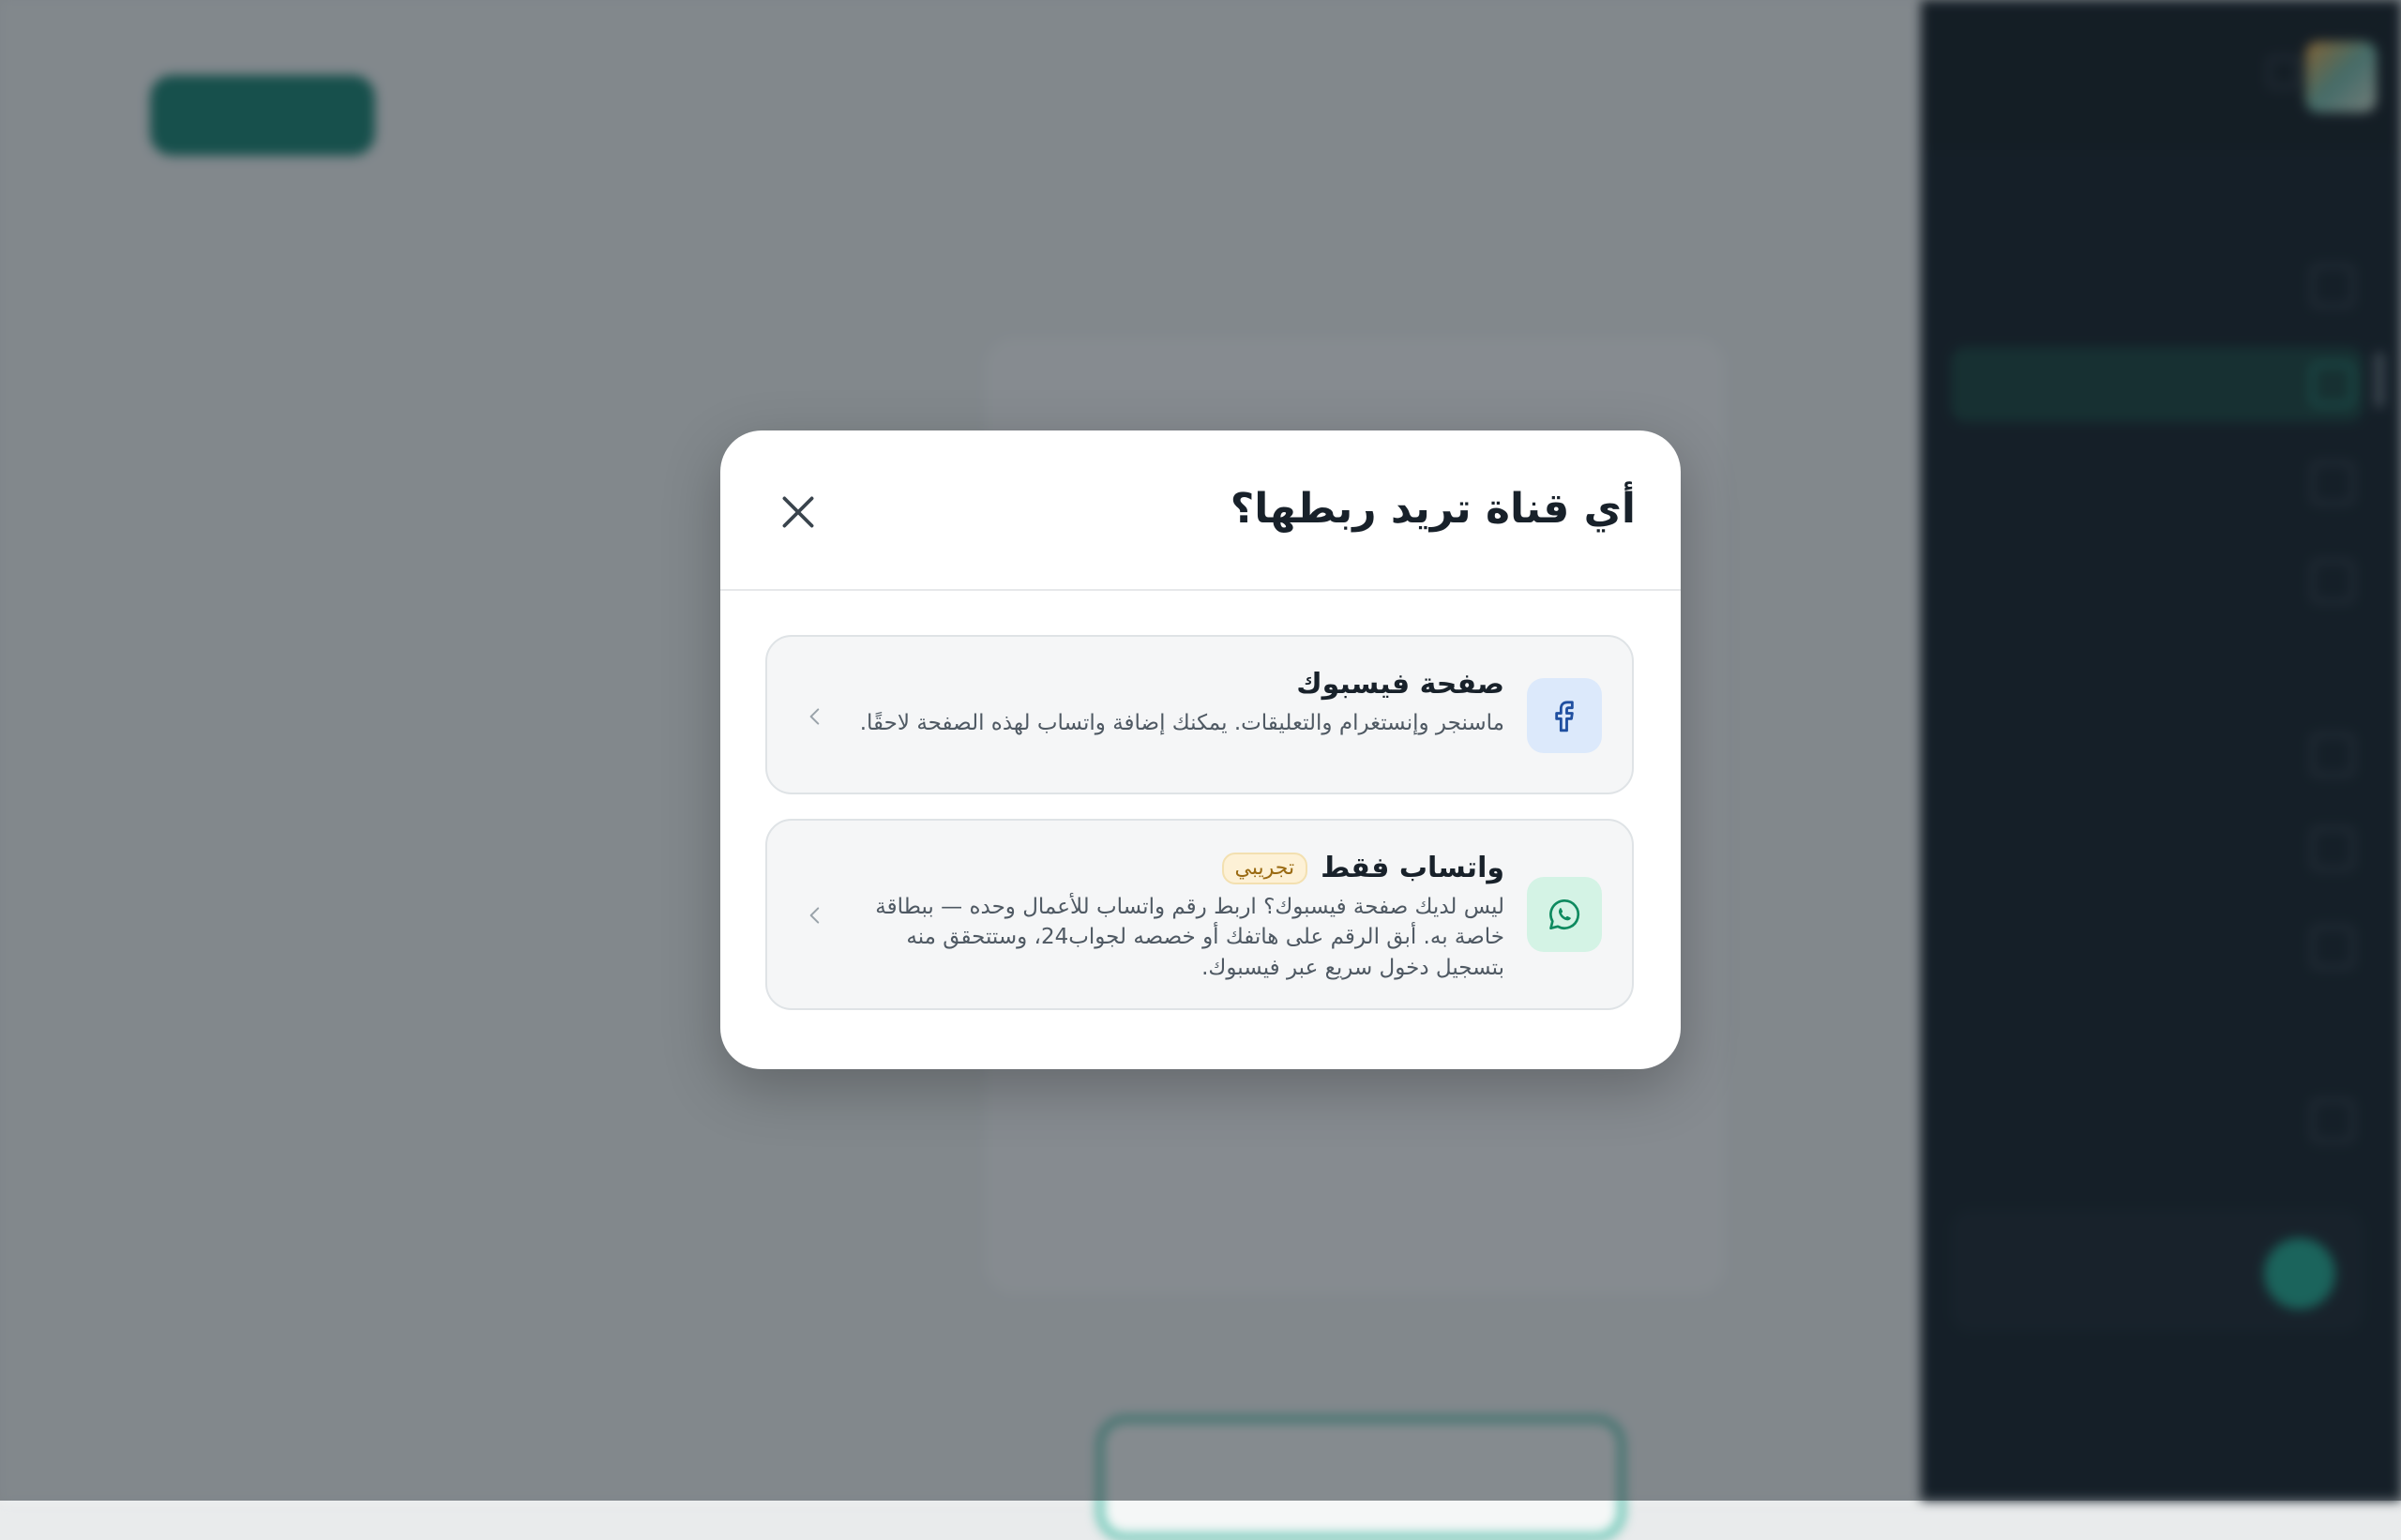 The height and width of the screenshot is (1540, 2401). Describe the element at coordinates (1400, 684) in the screenshot. I see `option-title: صفحة فيسبوك` at that location.